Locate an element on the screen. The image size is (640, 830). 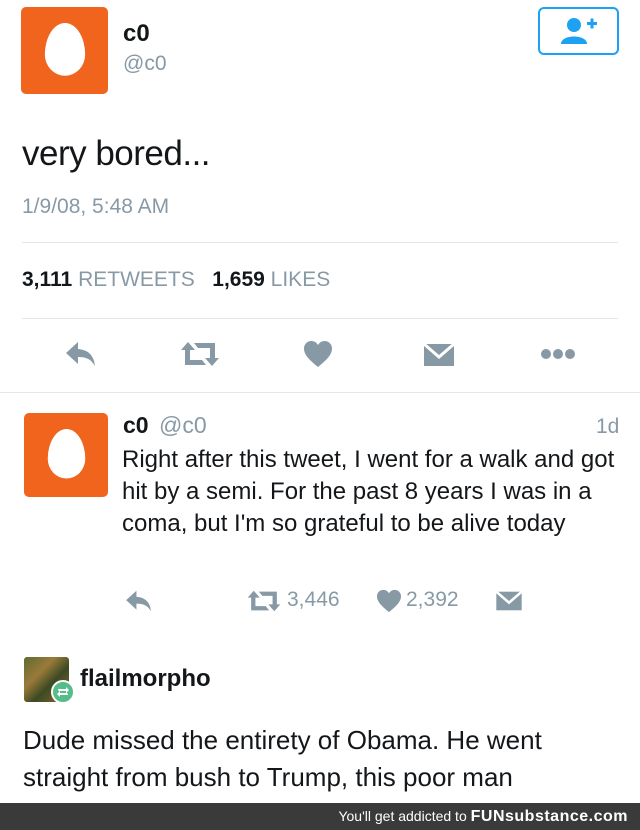
reblog-icon is located at coordinates (63, 692).